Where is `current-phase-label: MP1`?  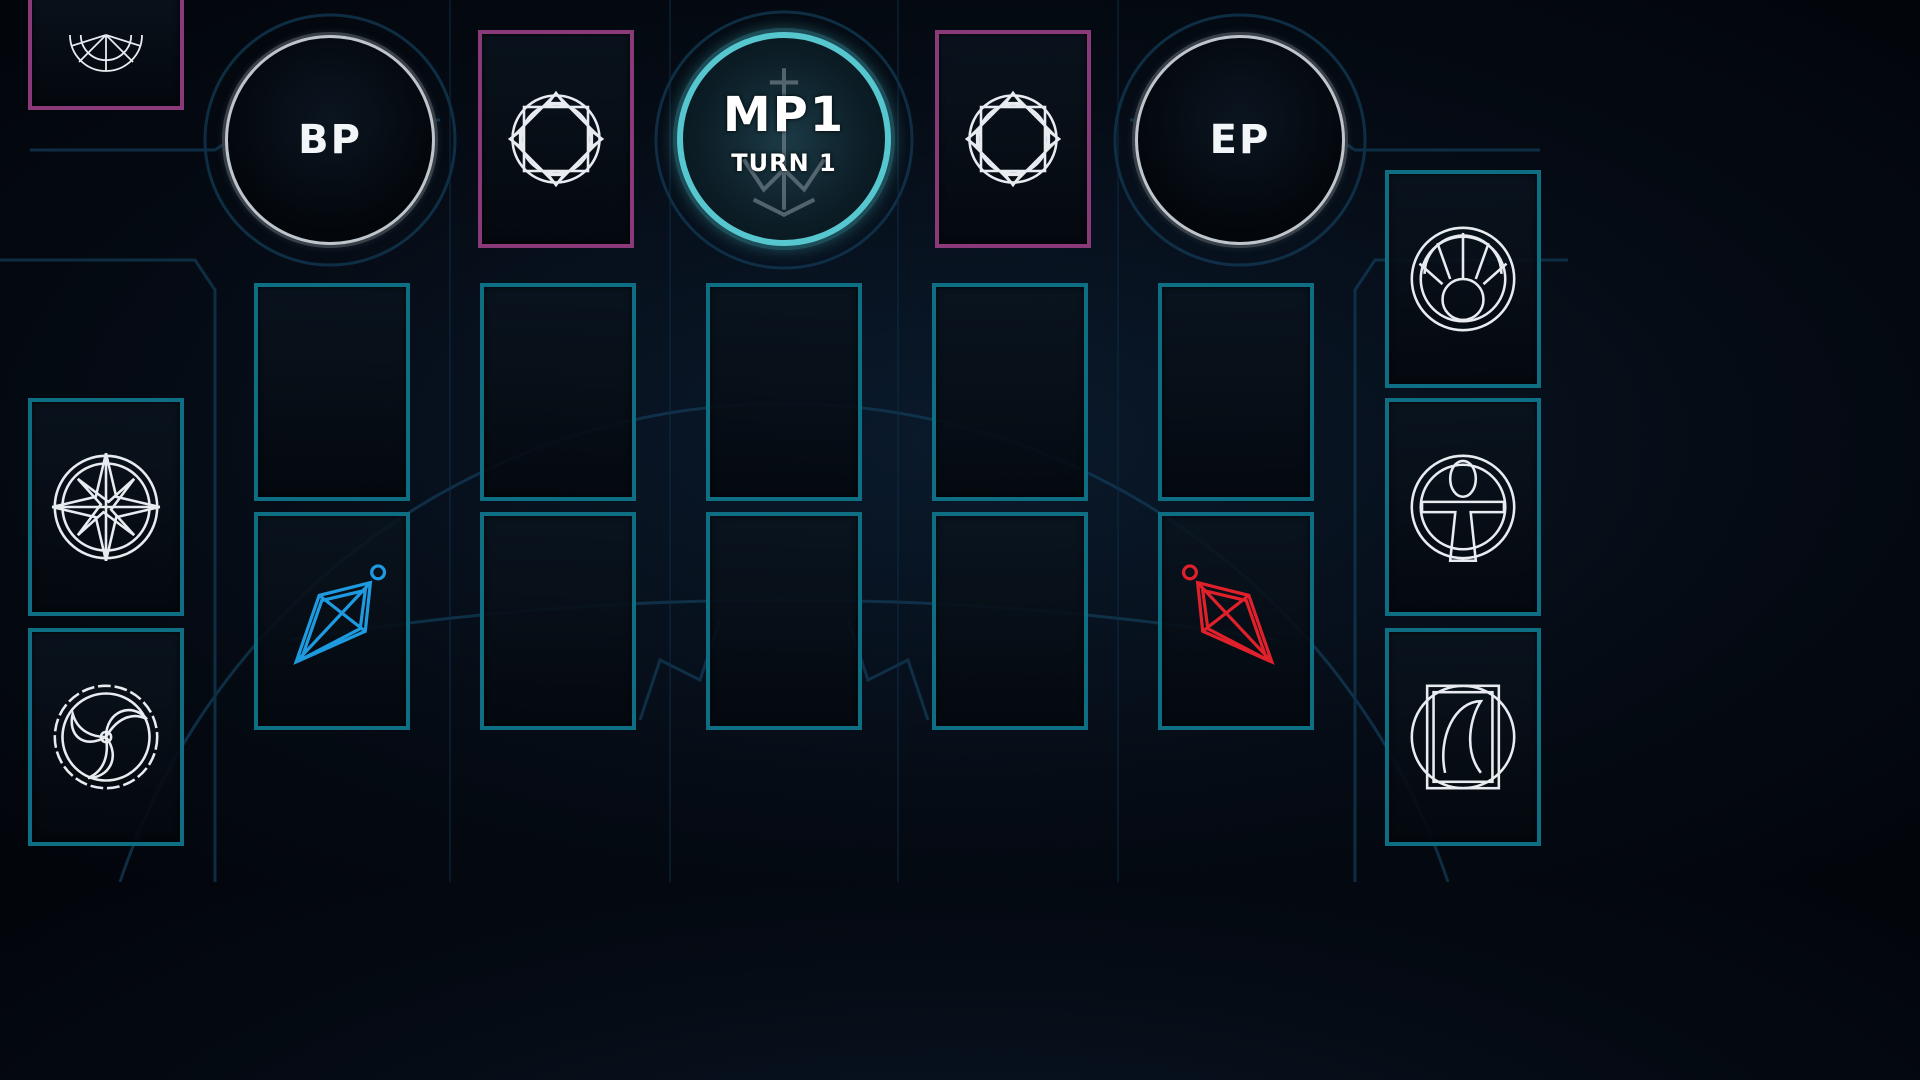
current-phase-label: MP1 is located at coordinates (784, 115).